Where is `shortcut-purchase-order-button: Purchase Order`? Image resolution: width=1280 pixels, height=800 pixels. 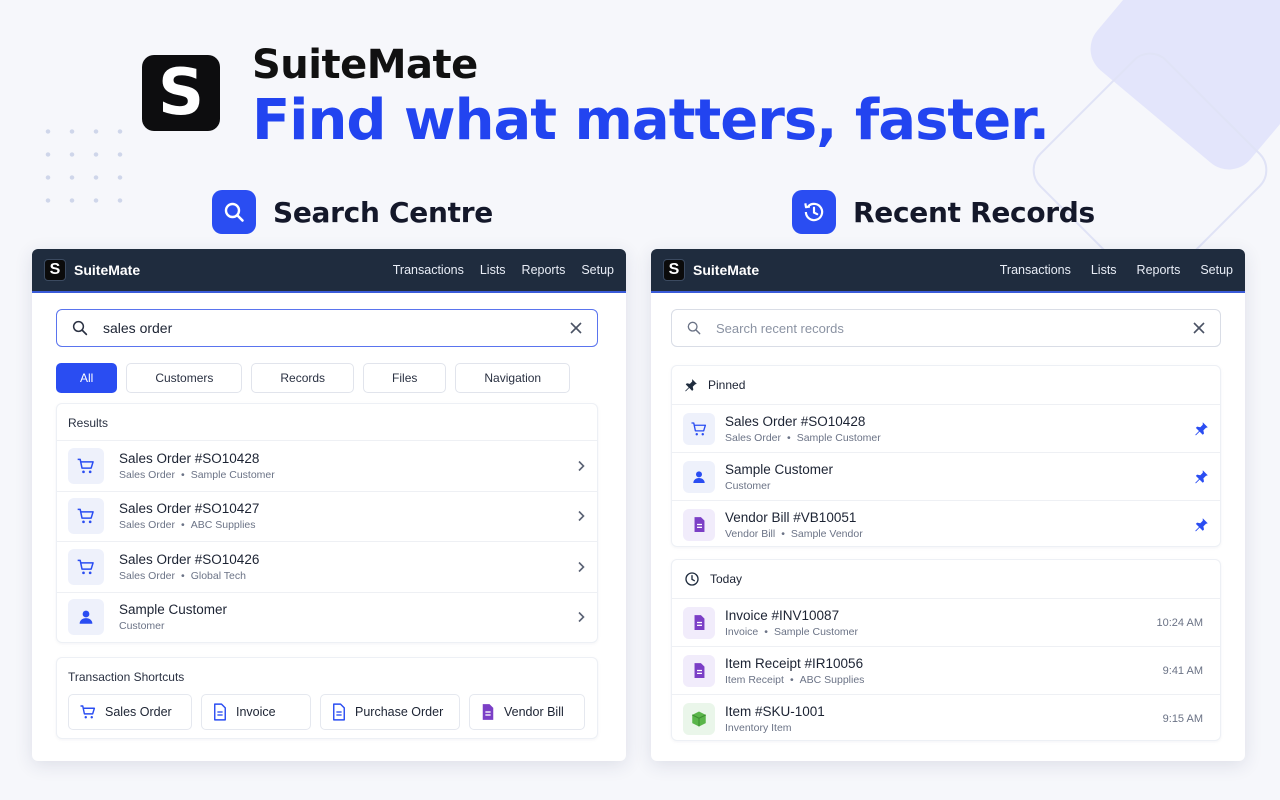 shortcut-purchase-order-button: Purchase Order is located at coordinates (390, 712).